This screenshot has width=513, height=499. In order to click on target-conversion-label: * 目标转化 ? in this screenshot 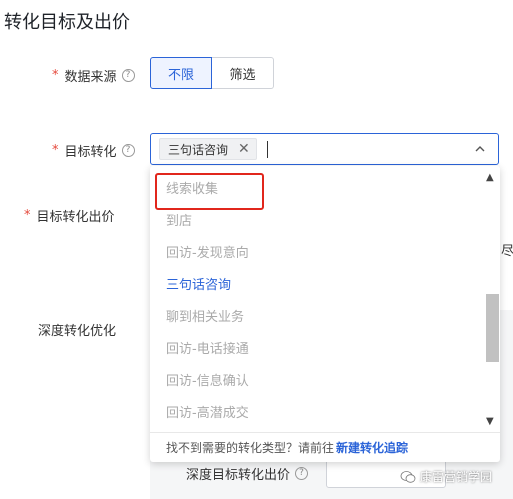, I will do `click(93, 150)`.